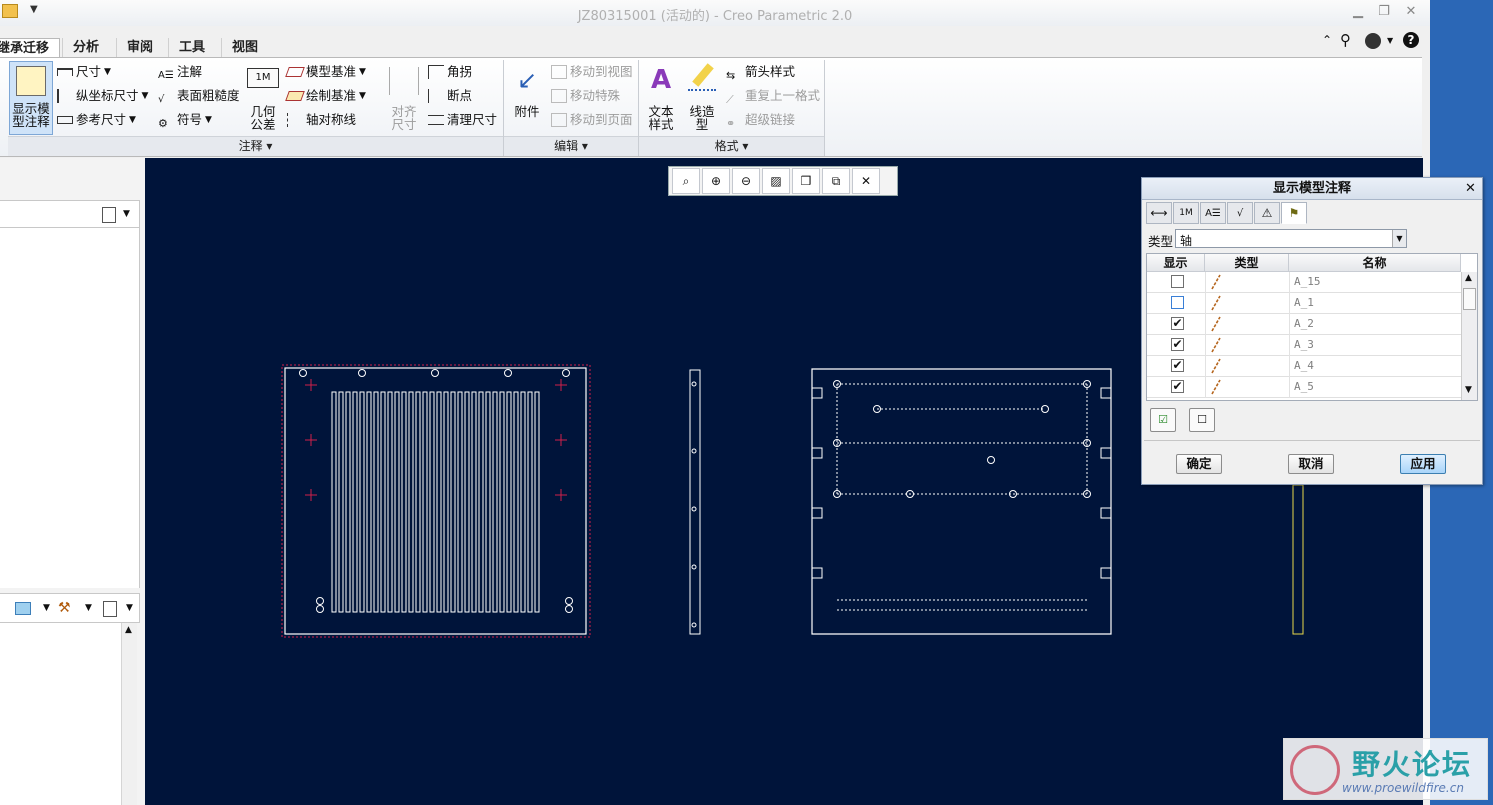  I want to click on tab-symbols-icon: ⚠, so click(1267, 213).